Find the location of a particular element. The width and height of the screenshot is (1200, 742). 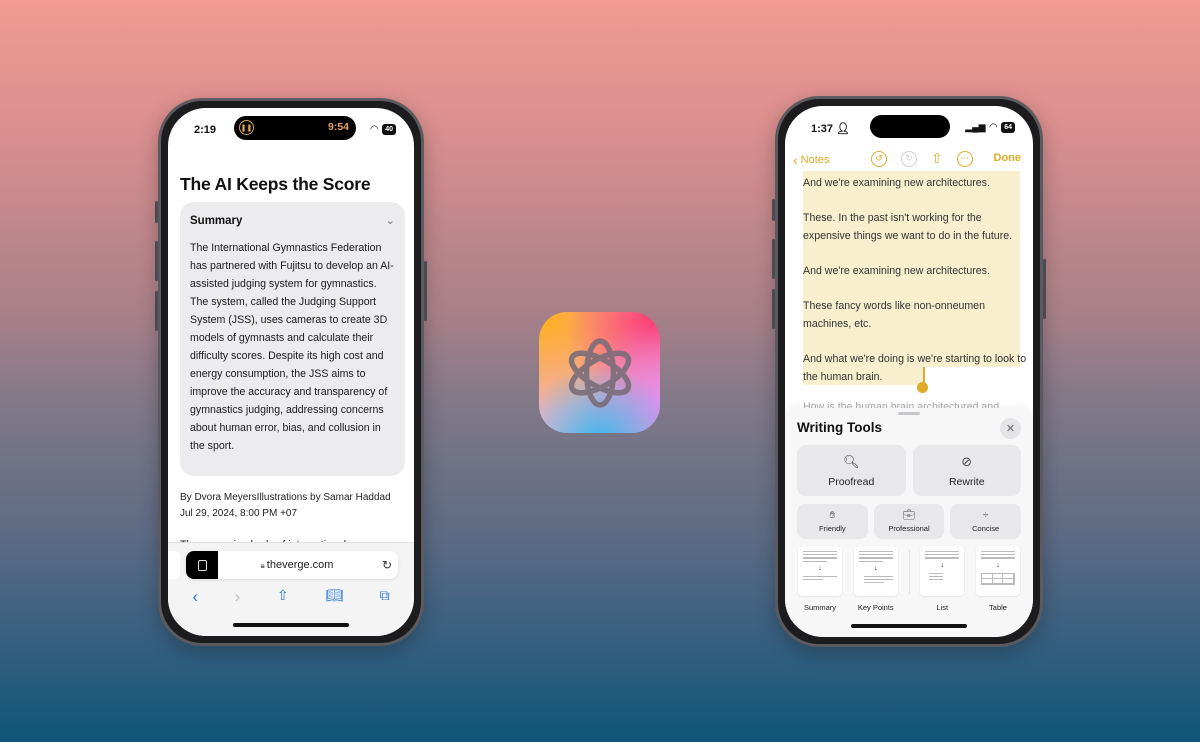

key-points-format-button: ↓ Key Points is located at coordinates (876, 579).